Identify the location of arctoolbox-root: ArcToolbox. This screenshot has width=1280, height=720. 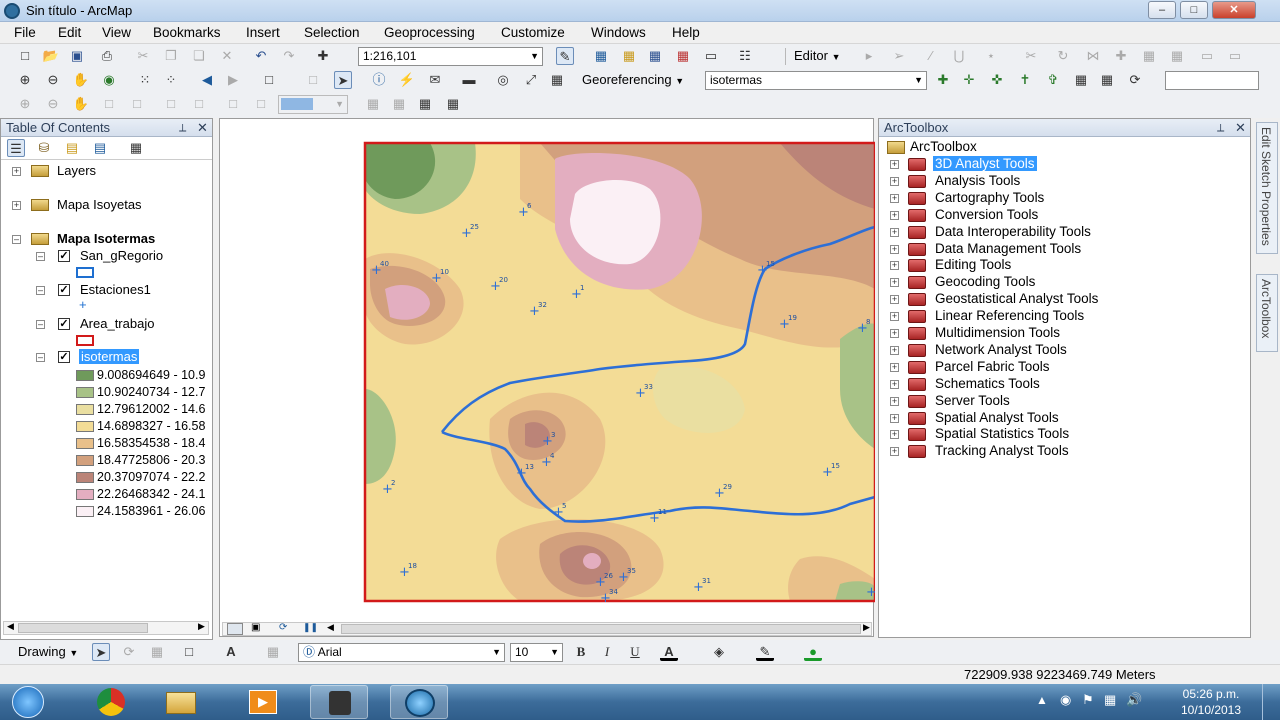
(943, 146).